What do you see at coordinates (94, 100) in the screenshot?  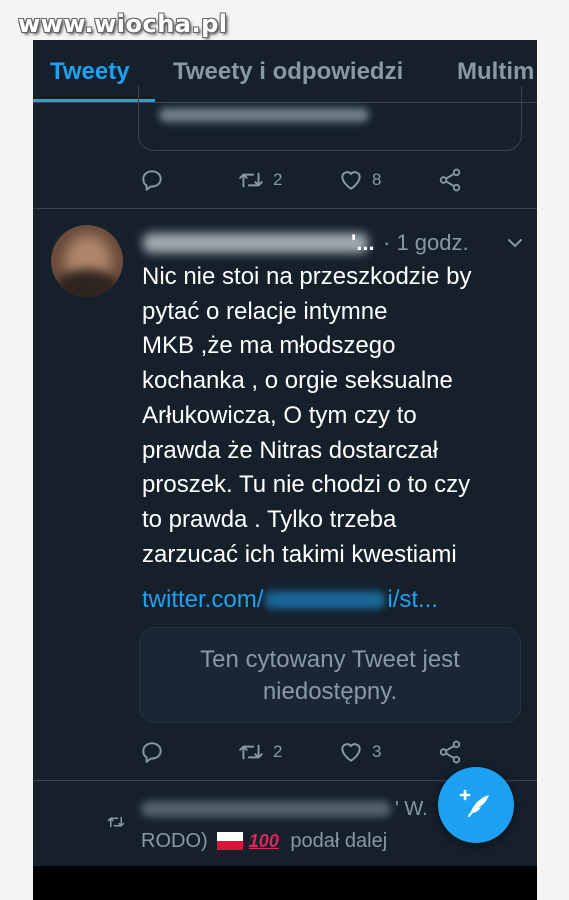 I see `active-tab-indicator` at bounding box center [94, 100].